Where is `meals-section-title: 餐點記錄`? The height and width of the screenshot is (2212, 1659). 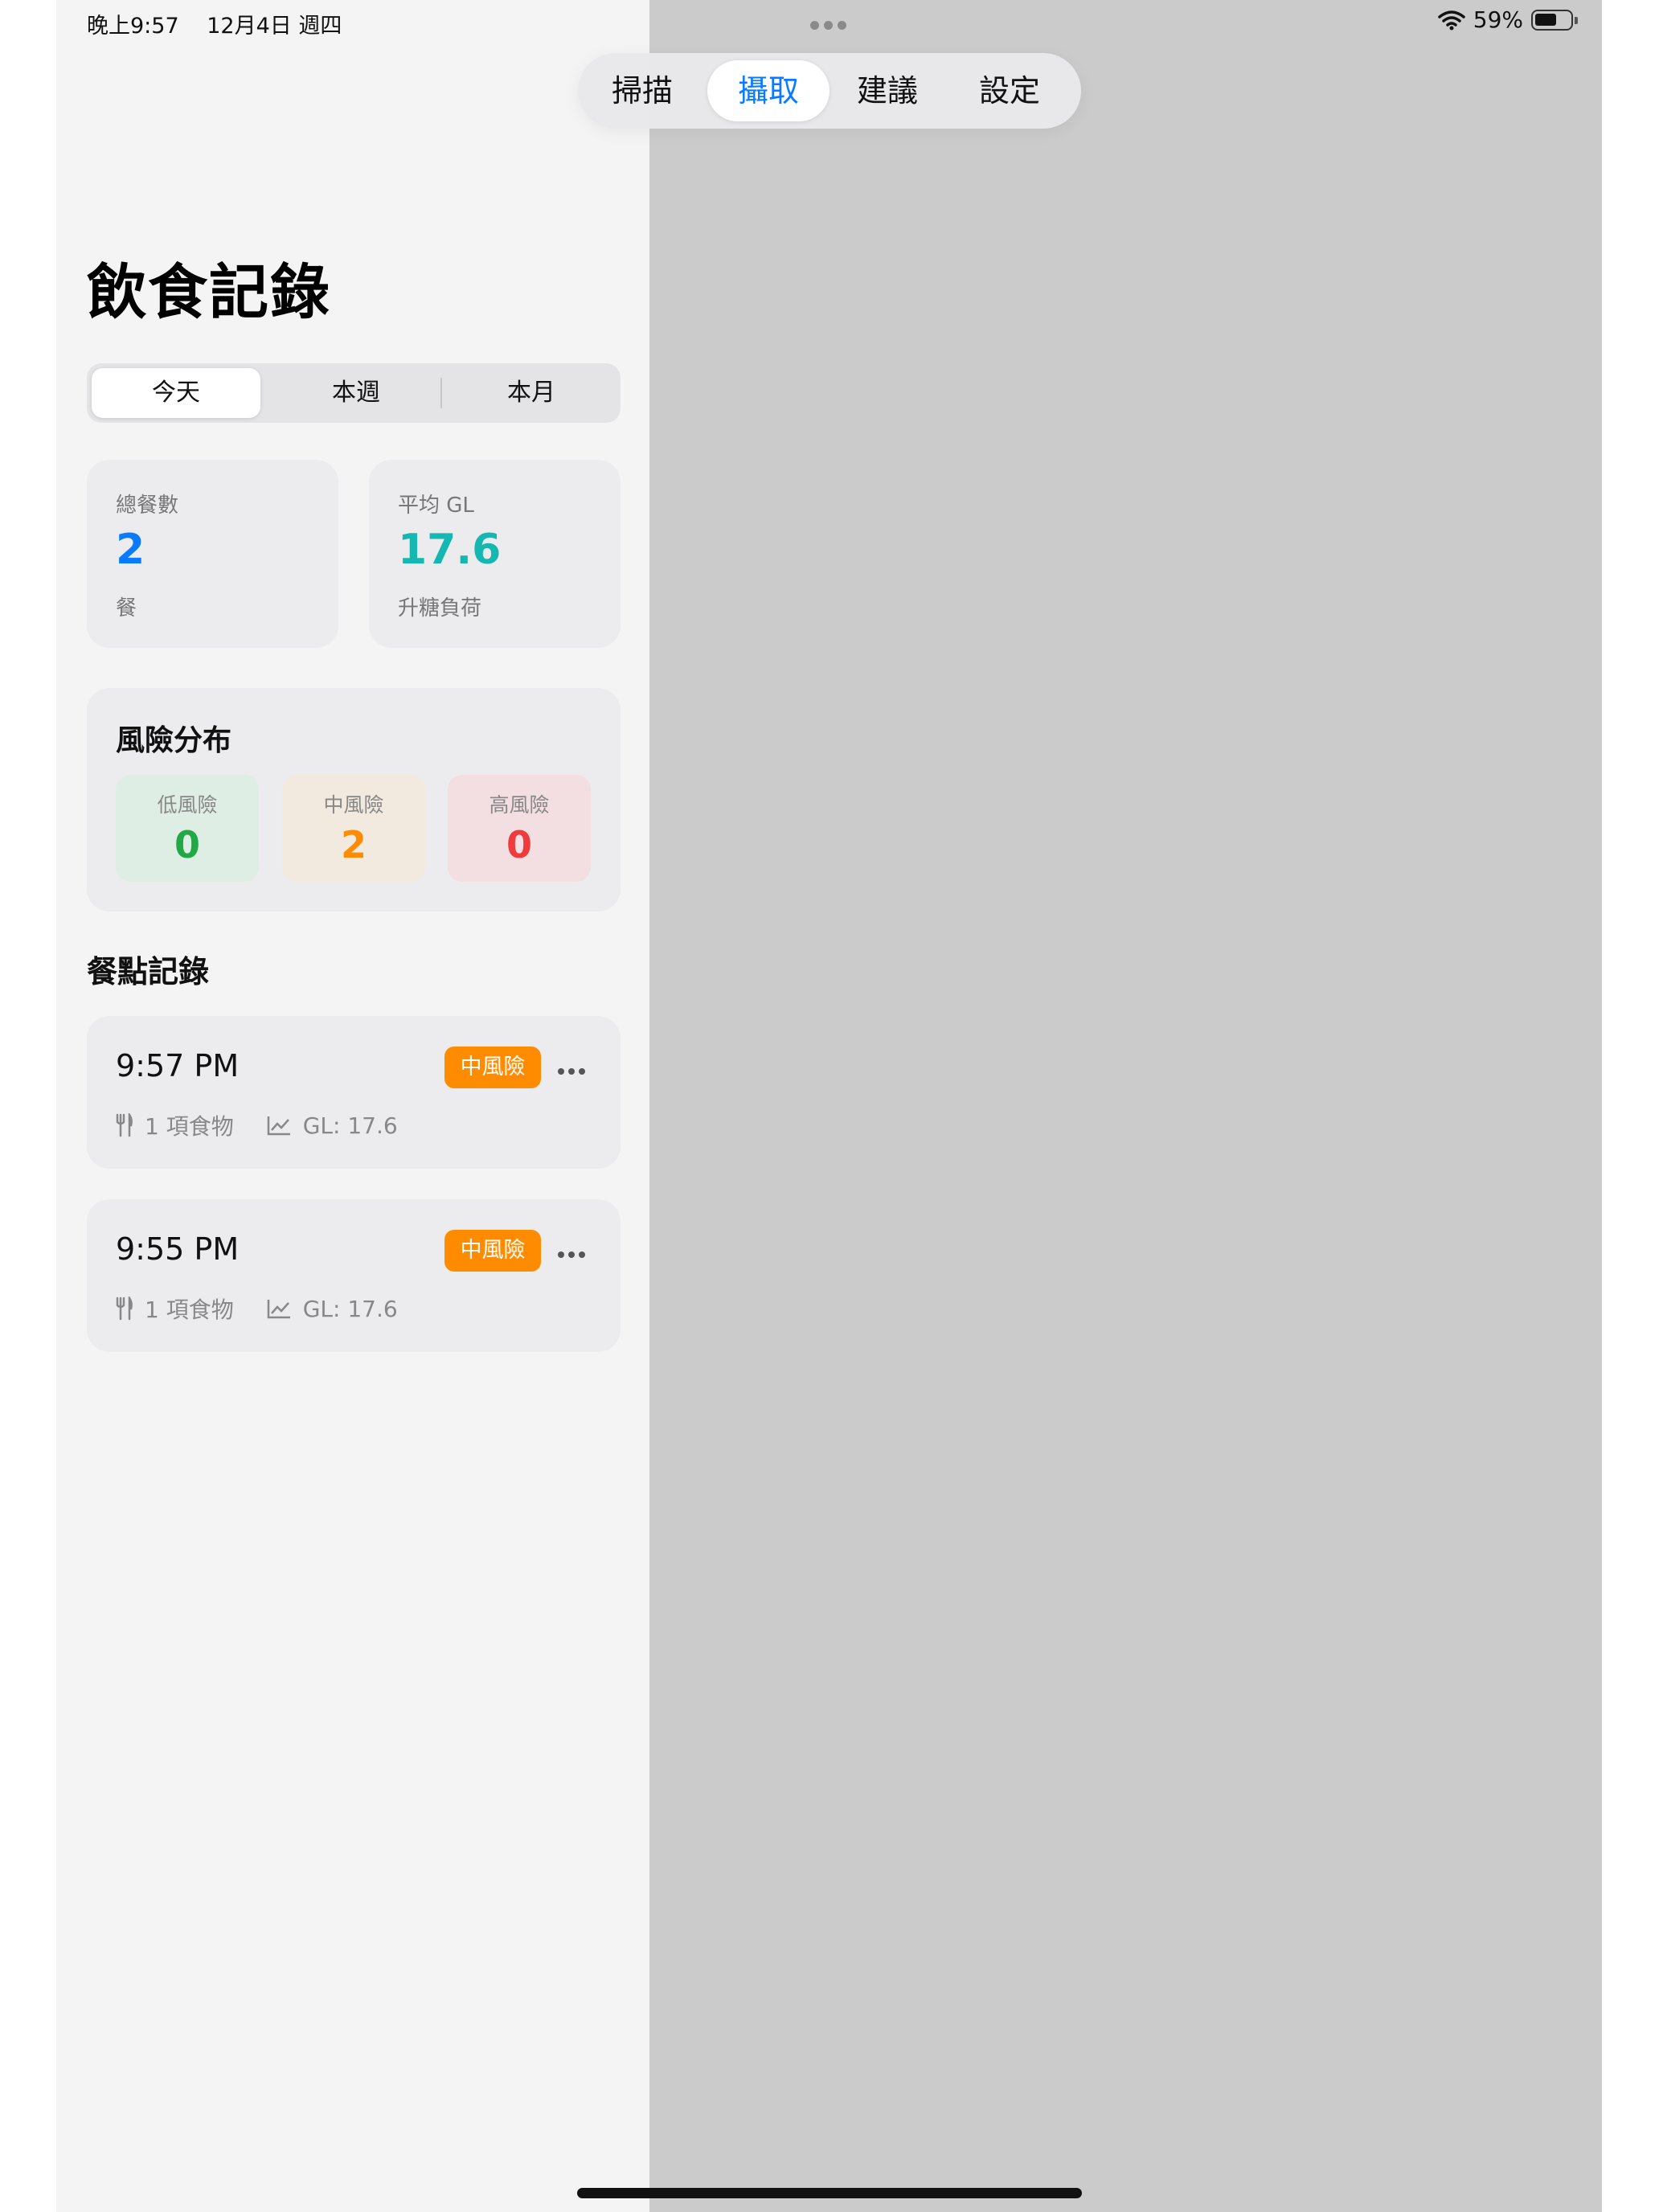 meals-section-title: 餐點記錄 is located at coordinates (148, 971).